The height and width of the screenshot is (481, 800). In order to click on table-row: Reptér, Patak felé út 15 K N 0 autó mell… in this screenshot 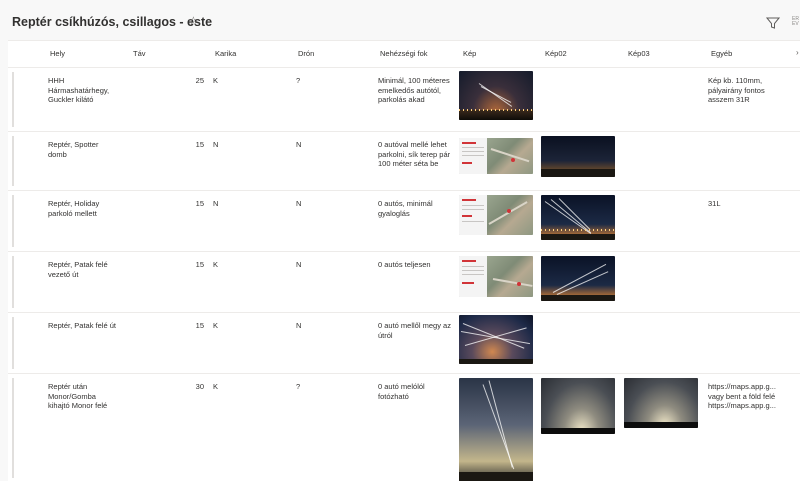, I will do `click(404, 343)`.